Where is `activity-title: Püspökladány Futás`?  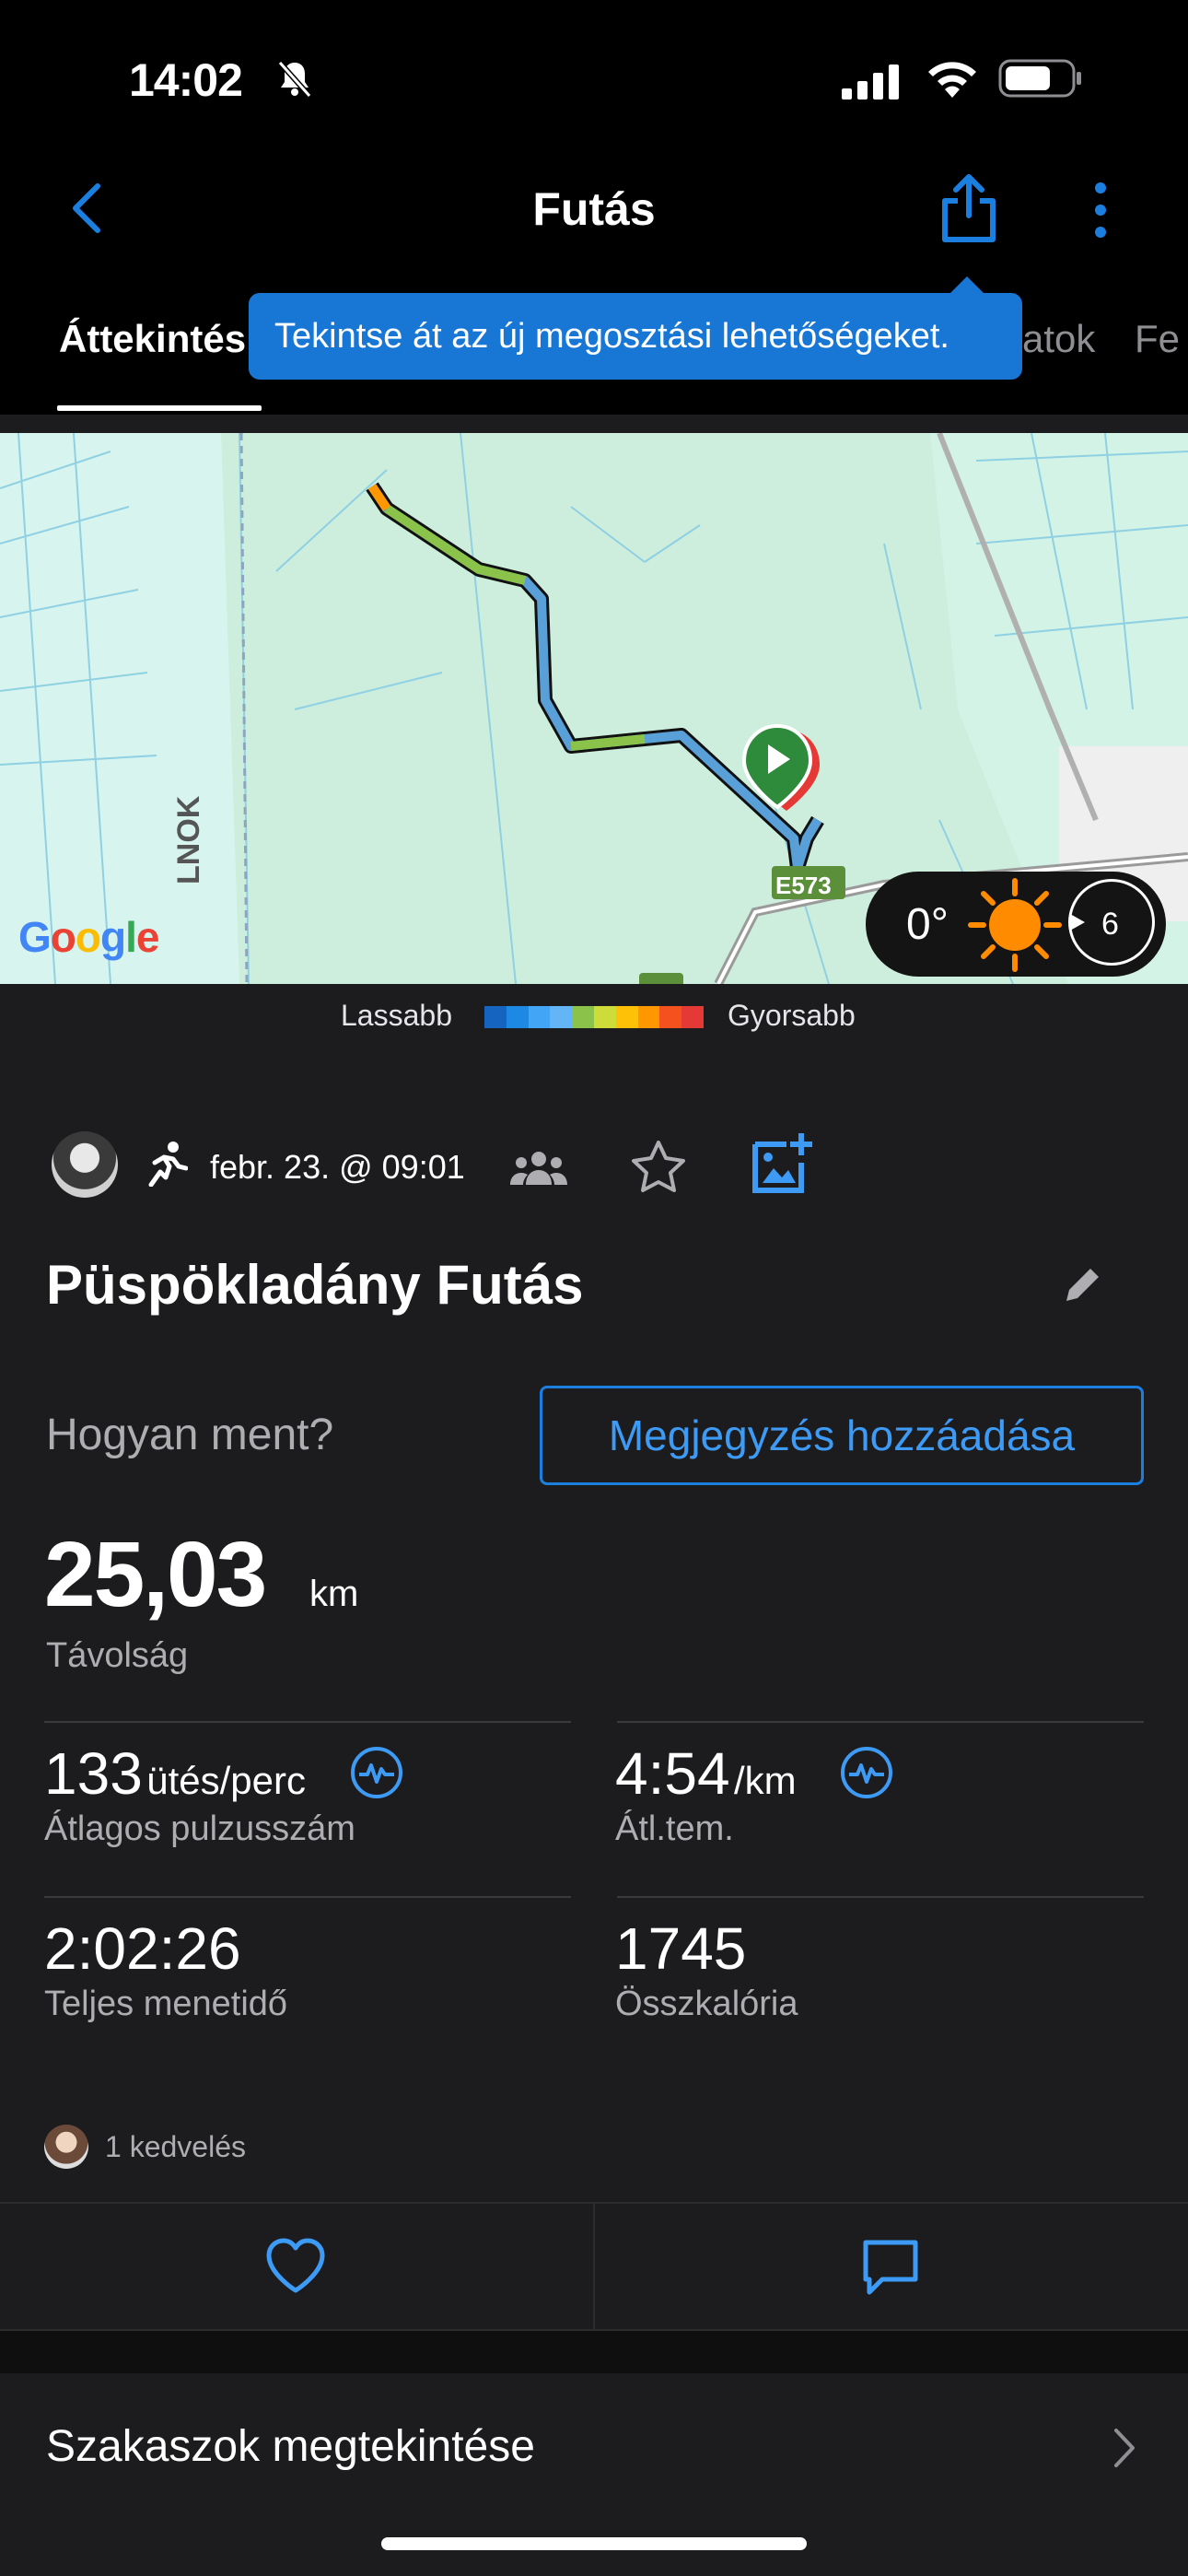
activity-title: Püspökladány Futás is located at coordinates (315, 1285).